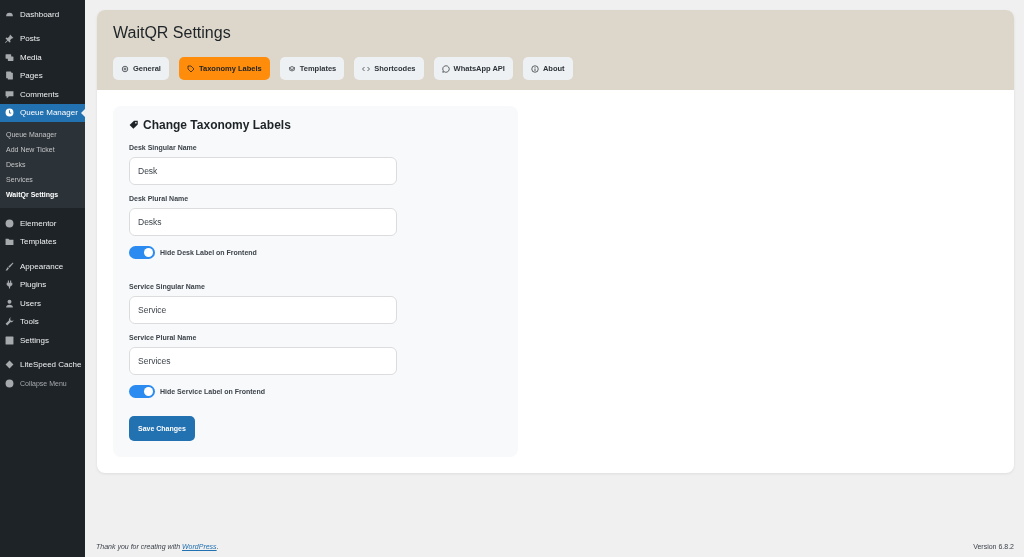  I want to click on sidebar-item: Media, so click(42, 57).